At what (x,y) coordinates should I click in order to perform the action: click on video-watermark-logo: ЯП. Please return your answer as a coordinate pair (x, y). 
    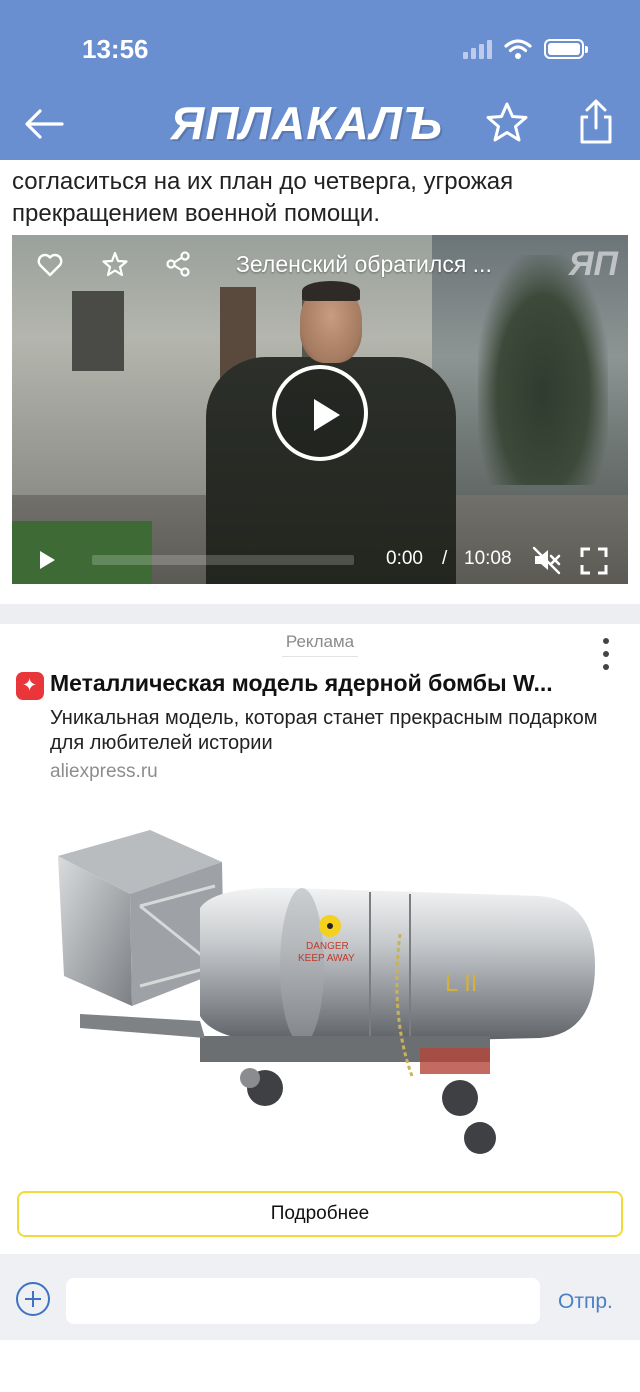
    Looking at the image, I should click on (593, 264).